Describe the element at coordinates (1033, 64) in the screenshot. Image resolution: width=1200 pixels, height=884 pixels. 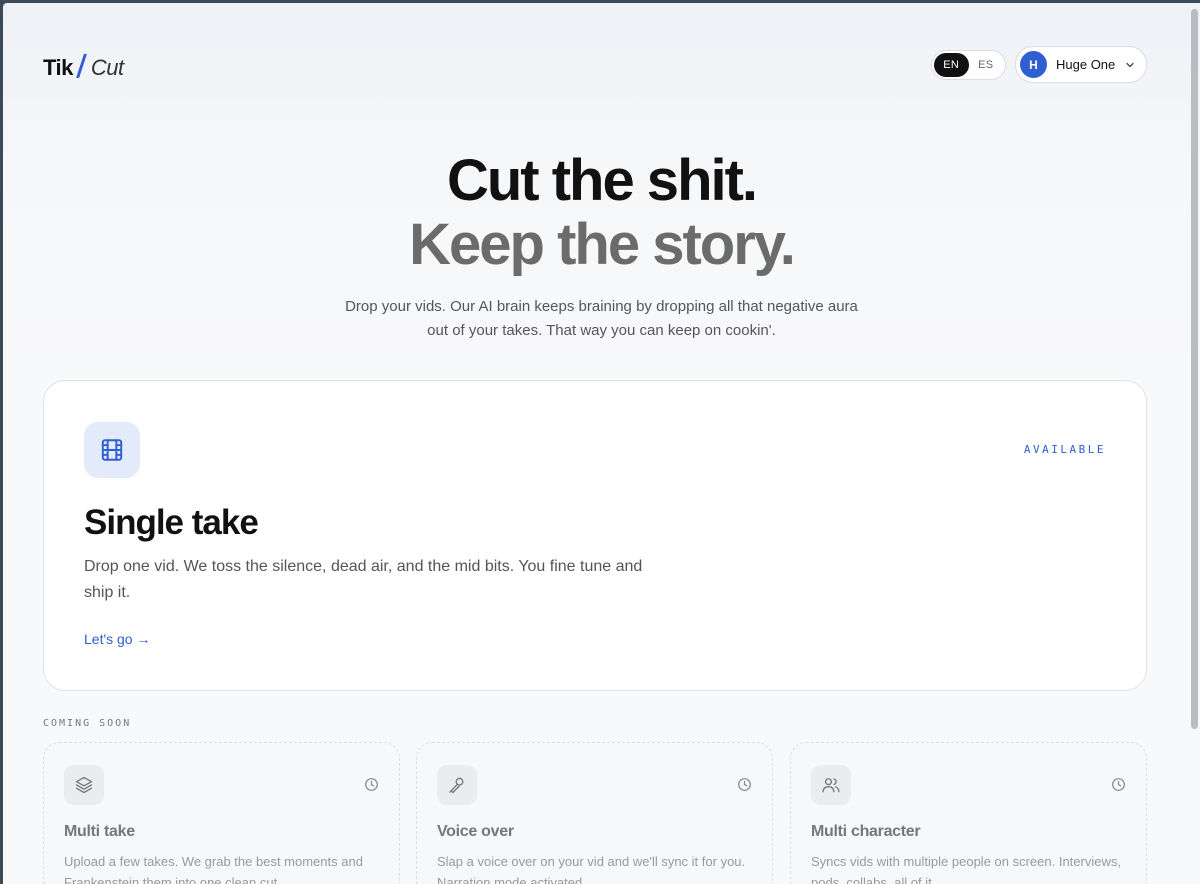
I see `avatar: H` at that location.